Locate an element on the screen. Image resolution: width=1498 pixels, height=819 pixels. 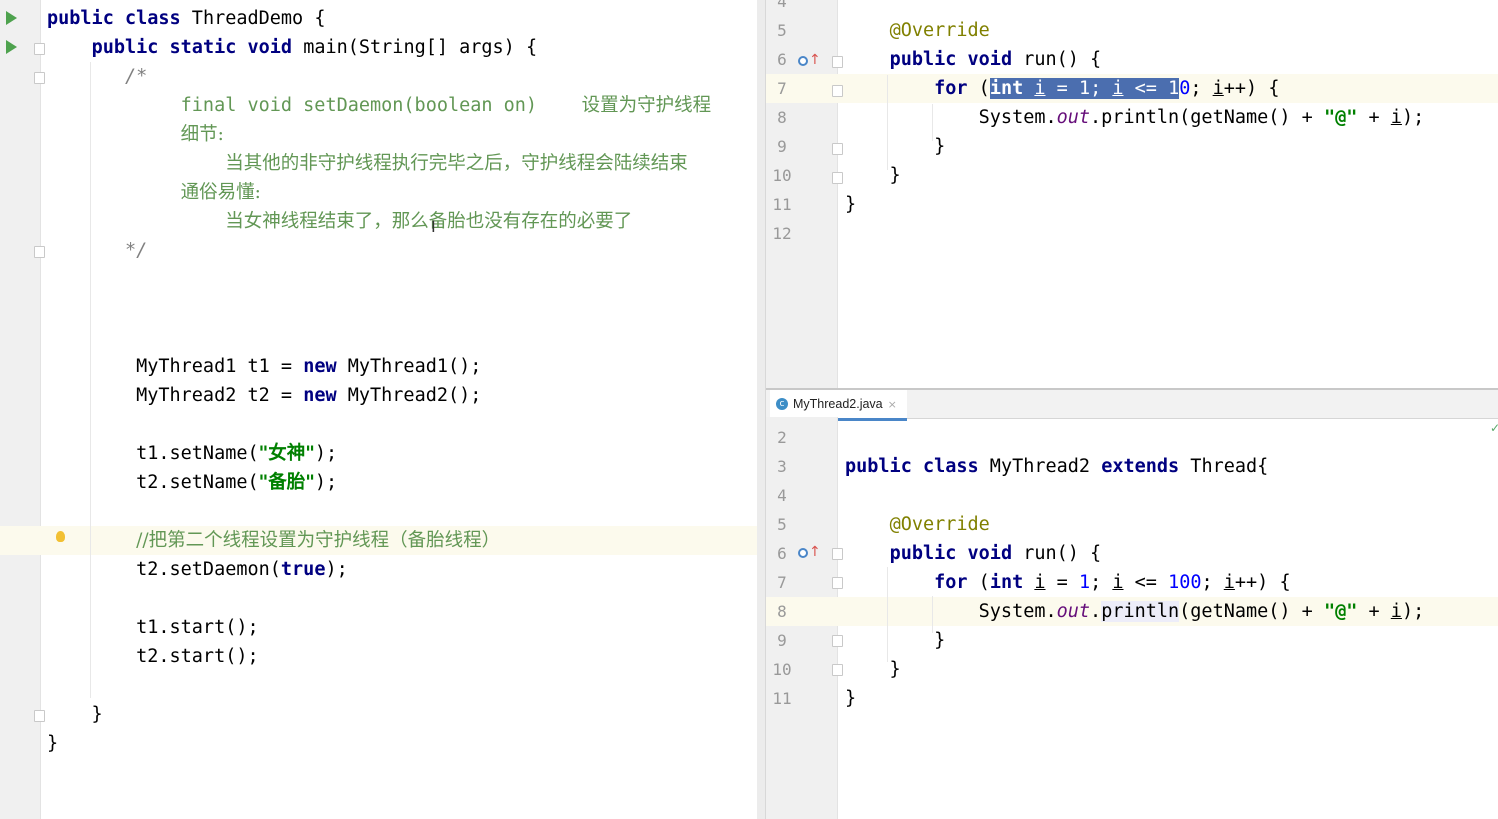
code-text: 通俗易懂: is located at coordinates (154, 192).